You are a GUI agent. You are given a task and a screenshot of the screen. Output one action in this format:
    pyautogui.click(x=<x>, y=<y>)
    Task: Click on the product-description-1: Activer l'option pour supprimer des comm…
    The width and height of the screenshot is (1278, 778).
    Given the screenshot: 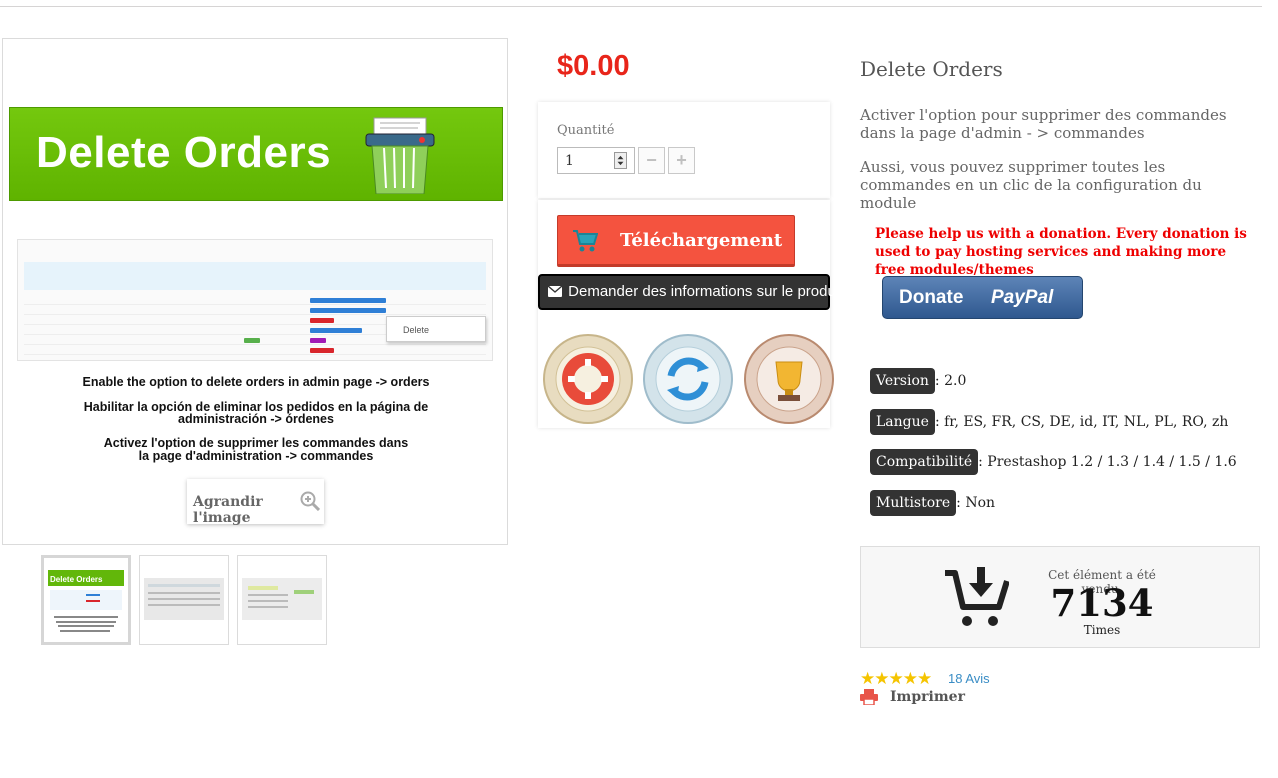 What is the action you would take?
    pyautogui.click(x=1043, y=124)
    